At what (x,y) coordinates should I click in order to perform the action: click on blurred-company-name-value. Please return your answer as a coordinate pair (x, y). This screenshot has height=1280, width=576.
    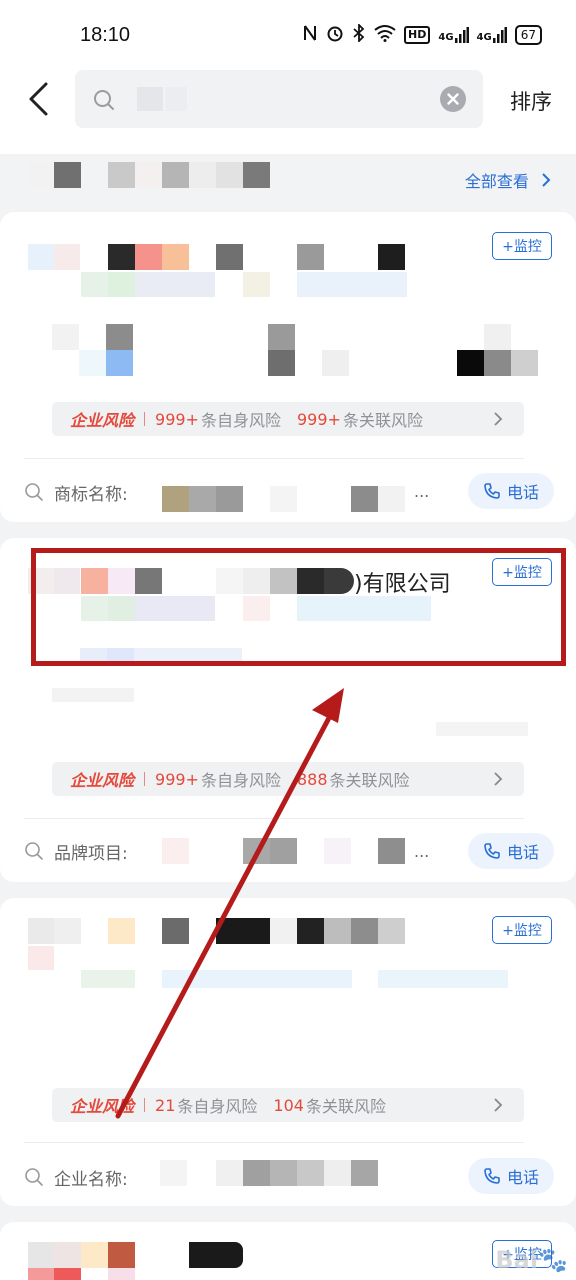
    Looking at the image, I should click on (295, 1174).